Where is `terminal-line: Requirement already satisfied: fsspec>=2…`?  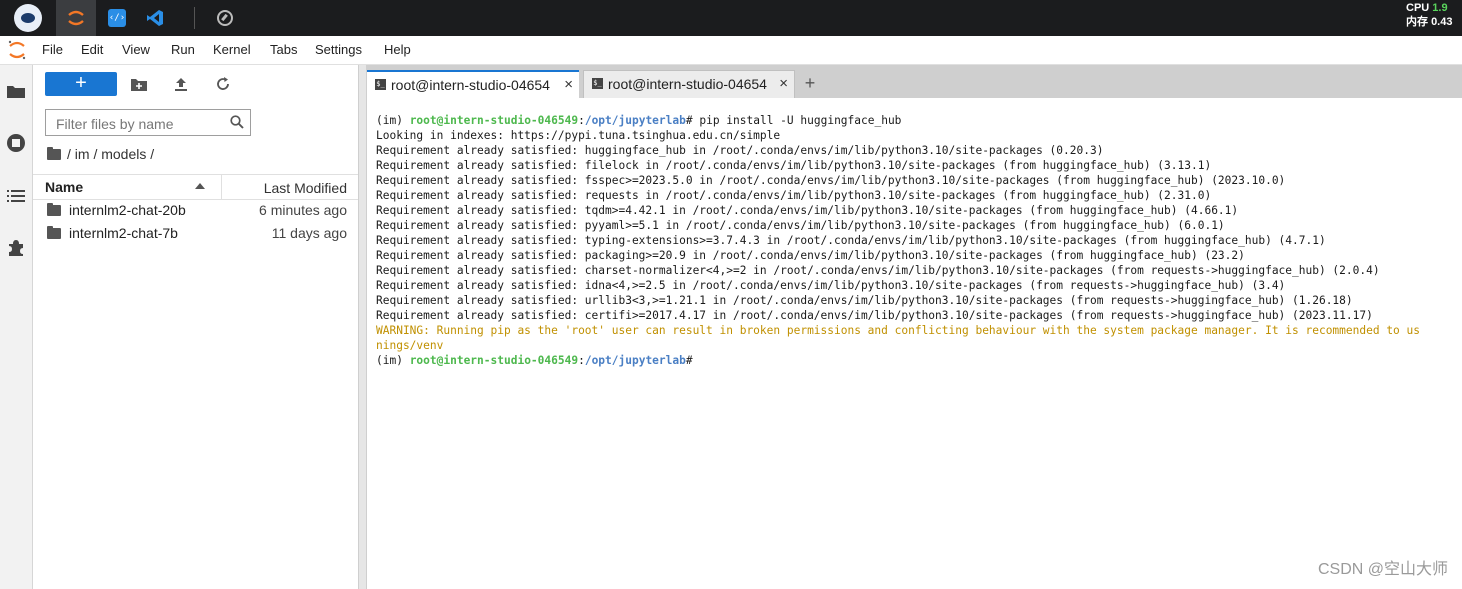 terminal-line: Requirement already satisfied: fsspec>=2… is located at coordinates (831, 180).